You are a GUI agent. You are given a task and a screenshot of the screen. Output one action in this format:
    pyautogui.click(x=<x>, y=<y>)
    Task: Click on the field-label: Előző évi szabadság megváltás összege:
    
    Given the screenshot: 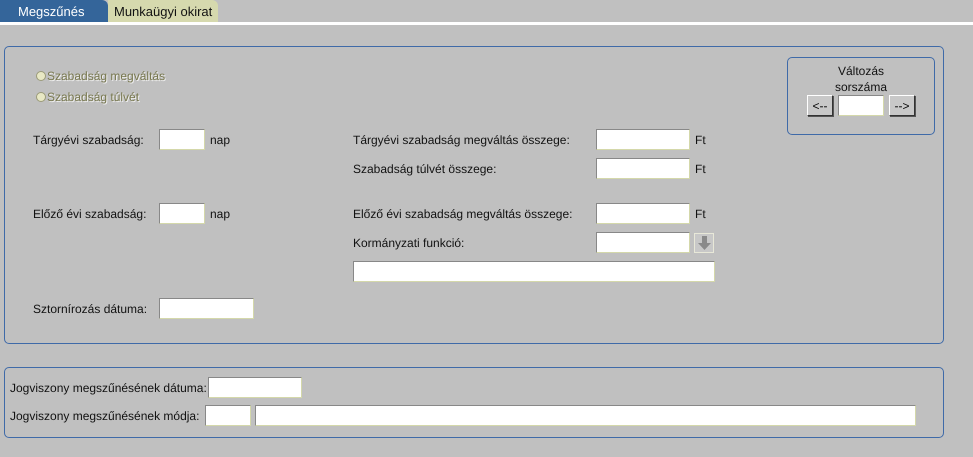 What is the action you would take?
    pyautogui.click(x=463, y=213)
    